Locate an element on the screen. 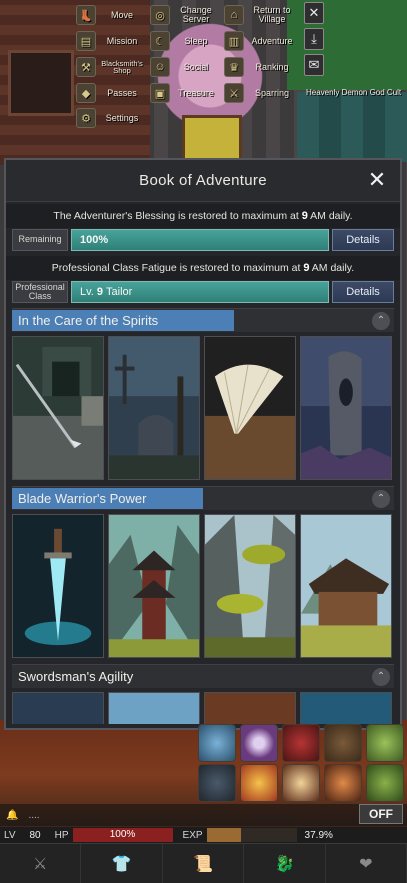 This screenshot has height=883, width=407. bell-icon: 🔔 is located at coordinates (12, 815).